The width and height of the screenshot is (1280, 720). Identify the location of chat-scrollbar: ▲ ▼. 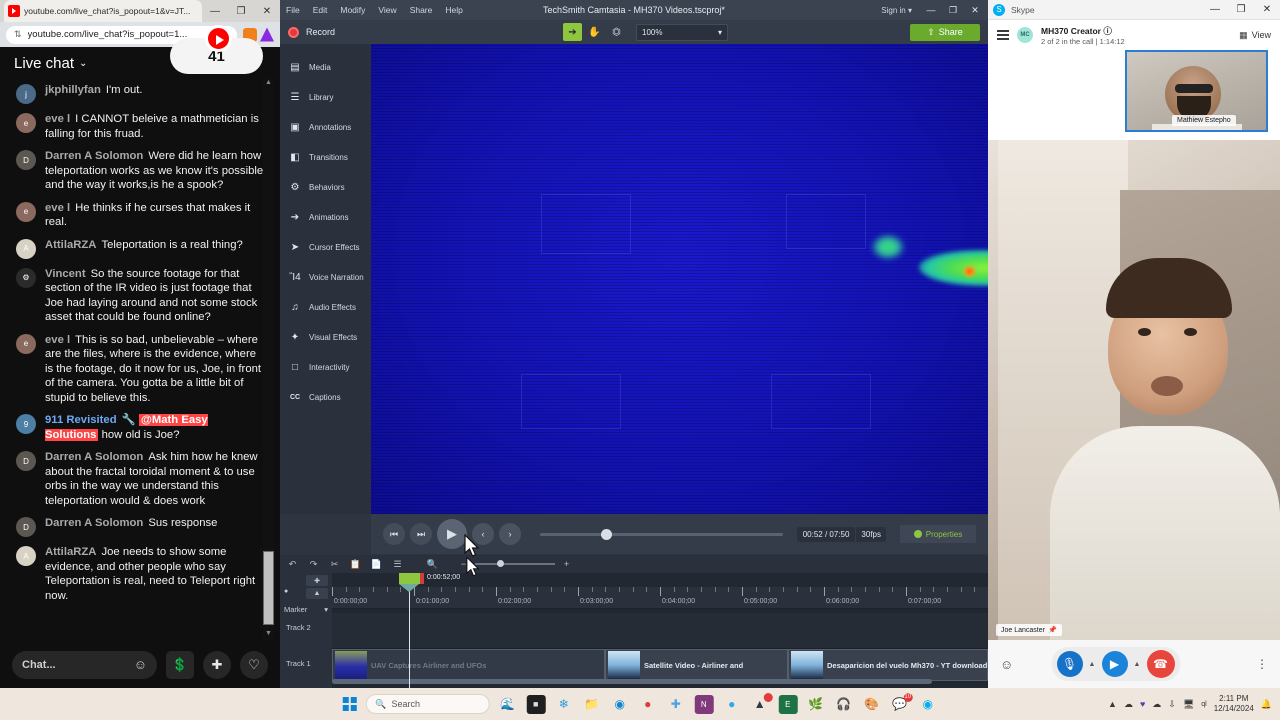
(268, 360).